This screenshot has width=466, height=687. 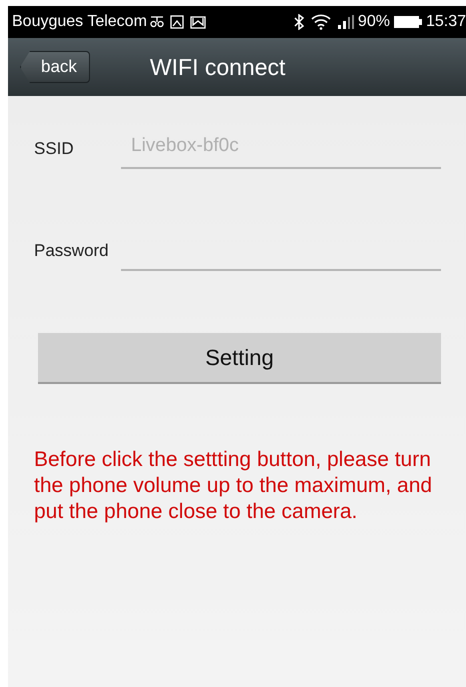 I want to click on battery-icon, so click(x=407, y=22).